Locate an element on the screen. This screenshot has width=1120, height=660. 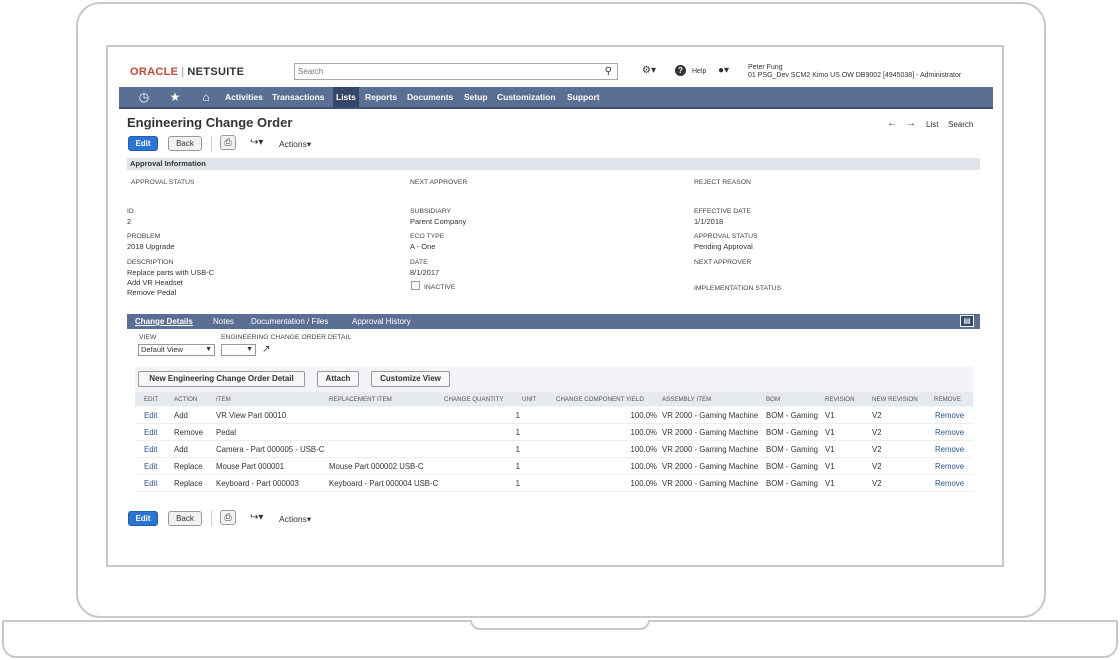
customize-view-button: Customize View is located at coordinates (410, 379).